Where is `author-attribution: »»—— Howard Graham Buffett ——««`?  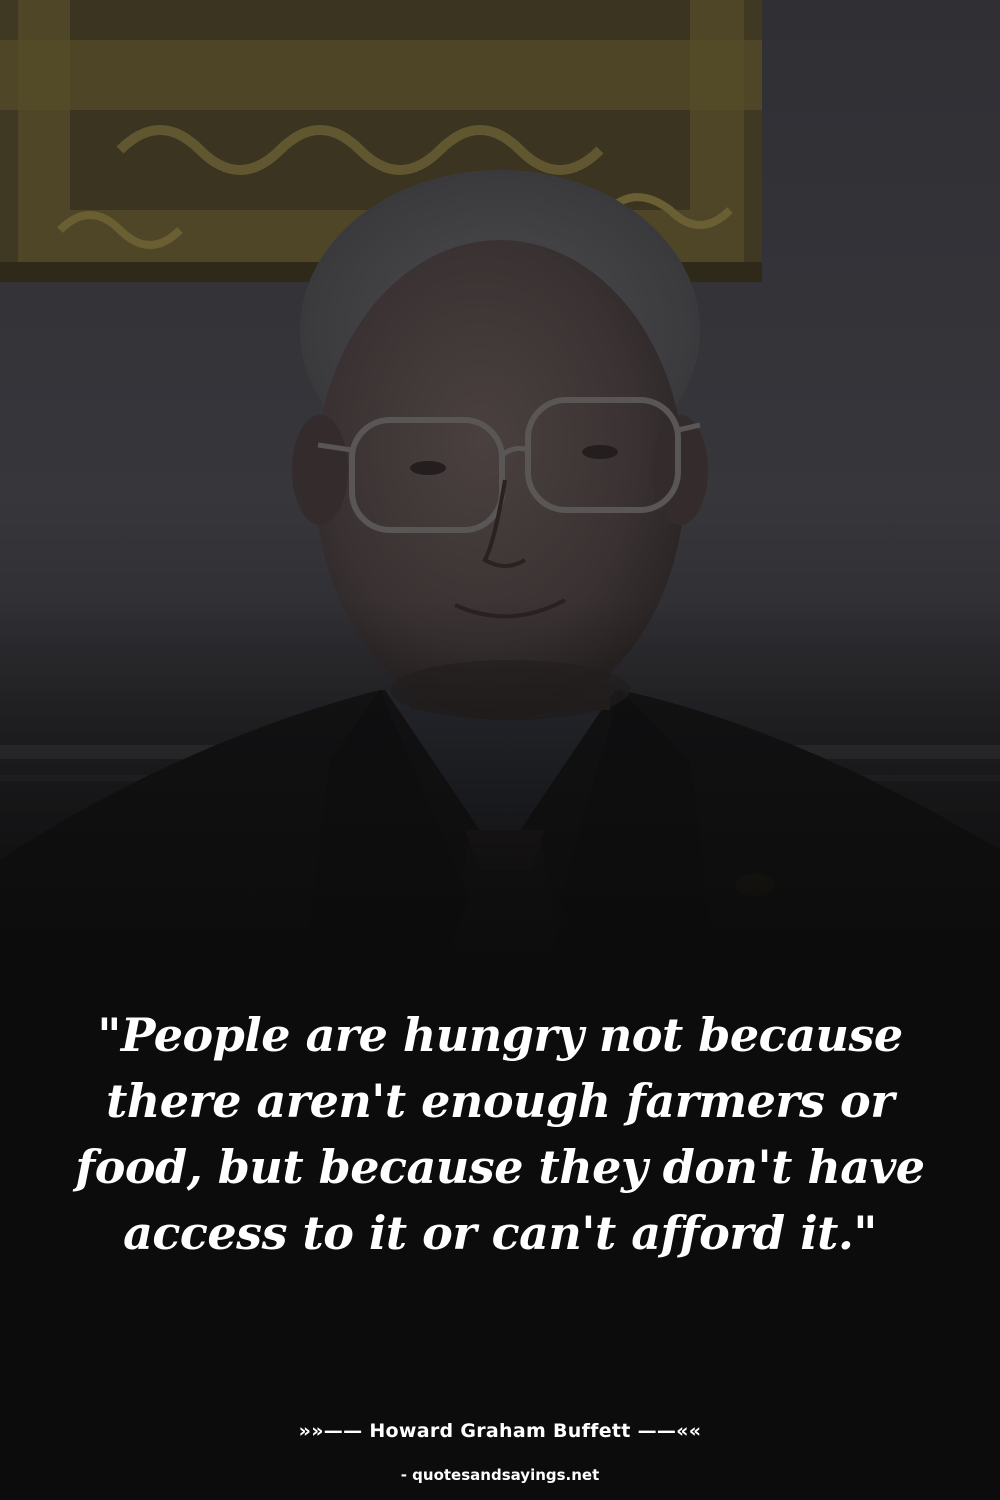 author-attribution: »»—— Howard Graham Buffett ——«« is located at coordinates (500, 1431).